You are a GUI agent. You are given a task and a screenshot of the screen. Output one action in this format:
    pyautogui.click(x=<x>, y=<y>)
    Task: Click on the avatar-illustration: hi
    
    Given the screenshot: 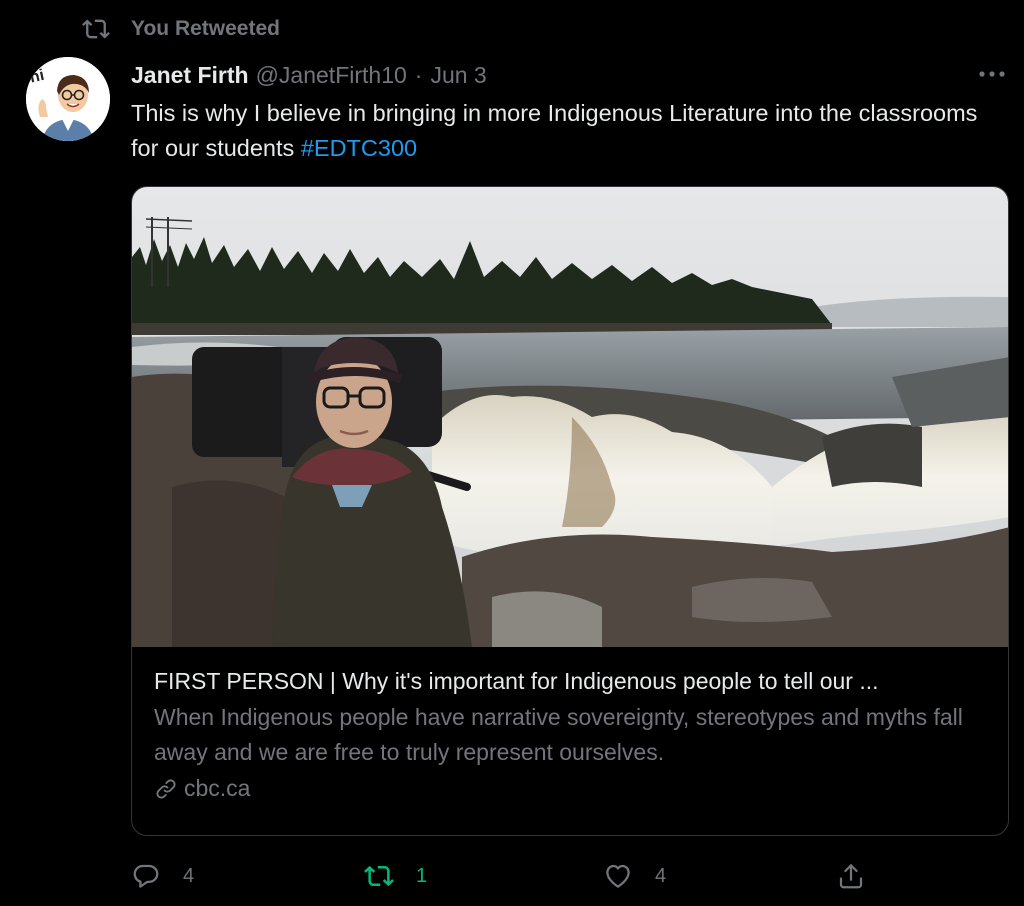 What is the action you would take?
    pyautogui.click(x=68, y=99)
    